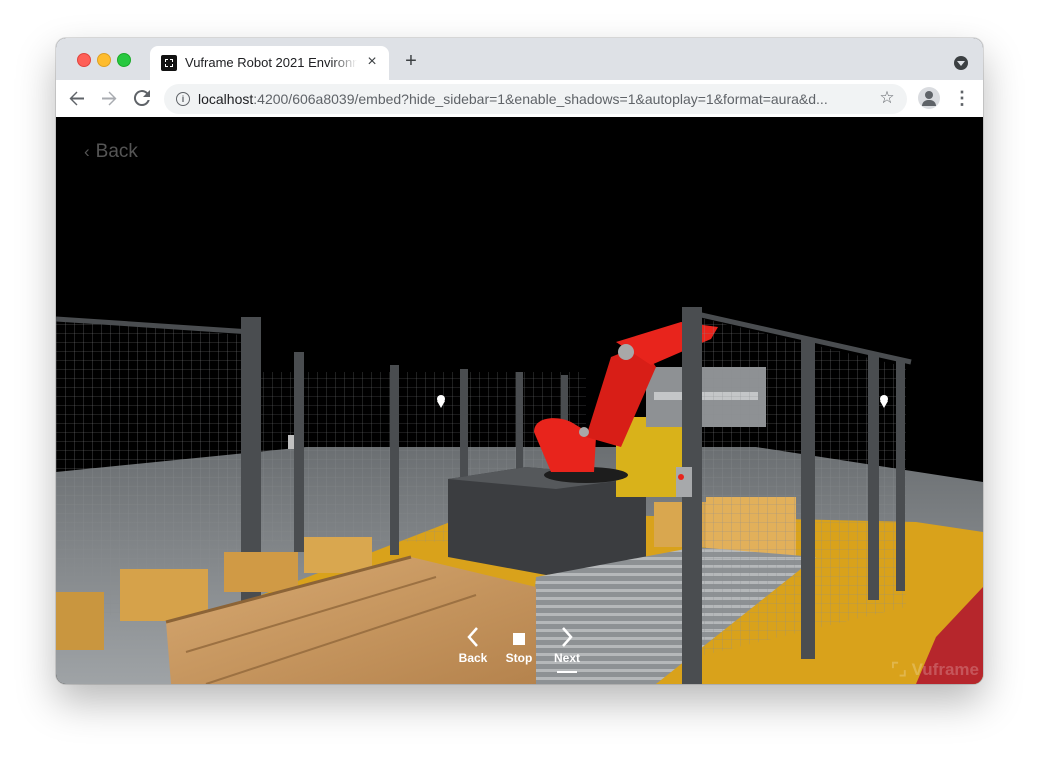  What do you see at coordinates (77, 98) in the screenshot?
I see `back-arrow-icon` at bounding box center [77, 98].